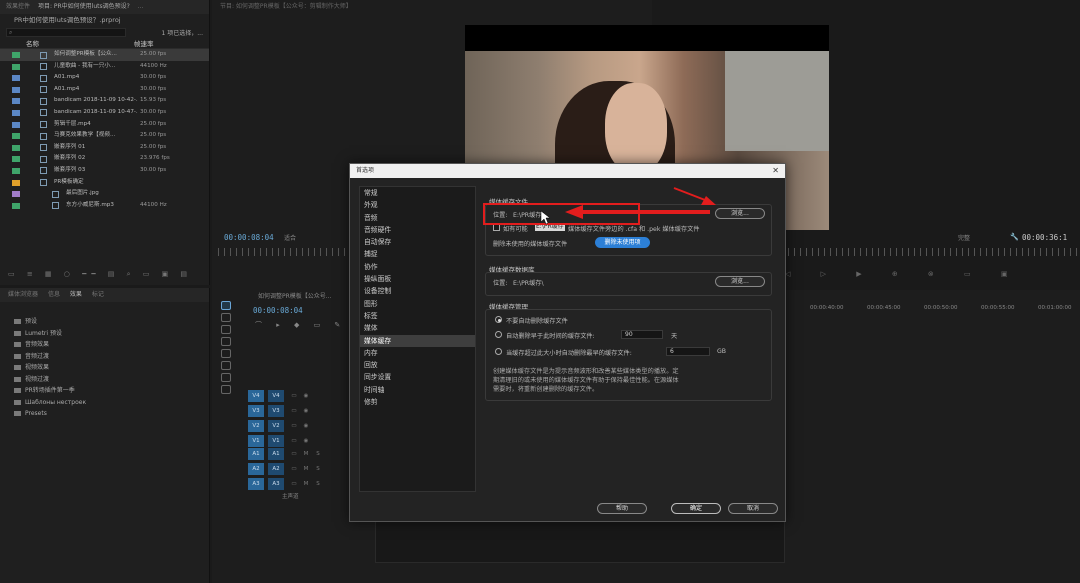  Describe the element at coordinates (574, 212) in the screenshot. I see `annotation-arrowhead-left` at that location.